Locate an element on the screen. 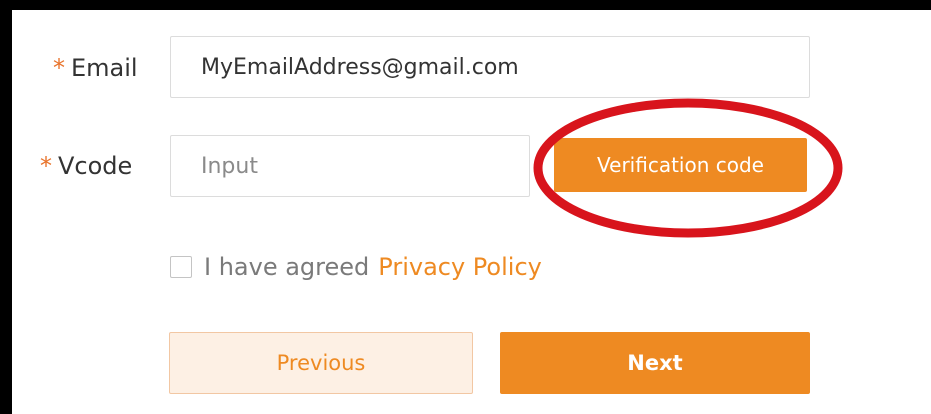 The width and height of the screenshot is (931, 414). agreement-text: I have agreed is located at coordinates (287, 267).